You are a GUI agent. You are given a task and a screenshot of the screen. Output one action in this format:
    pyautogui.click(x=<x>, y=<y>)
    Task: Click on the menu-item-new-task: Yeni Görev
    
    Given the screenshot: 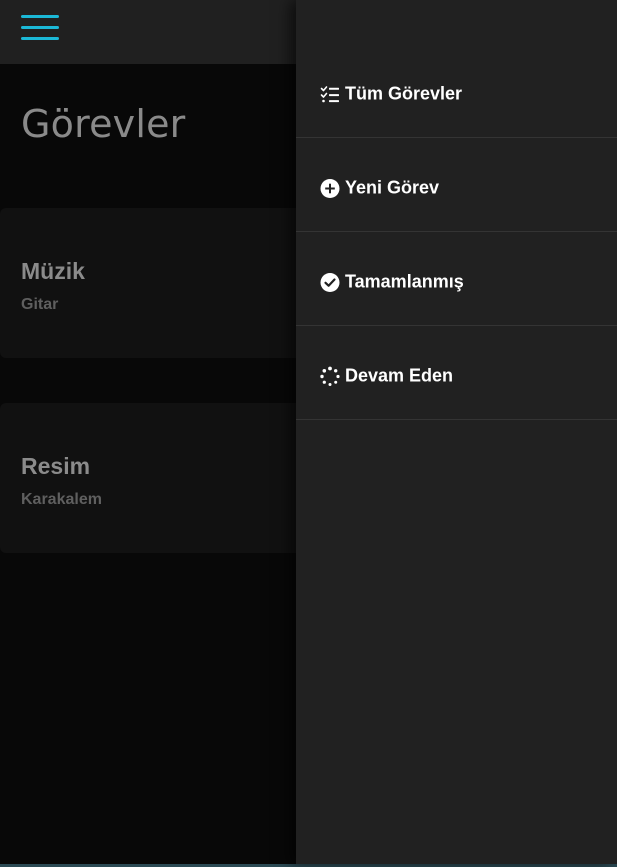 What is the action you would take?
    pyautogui.click(x=456, y=185)
    